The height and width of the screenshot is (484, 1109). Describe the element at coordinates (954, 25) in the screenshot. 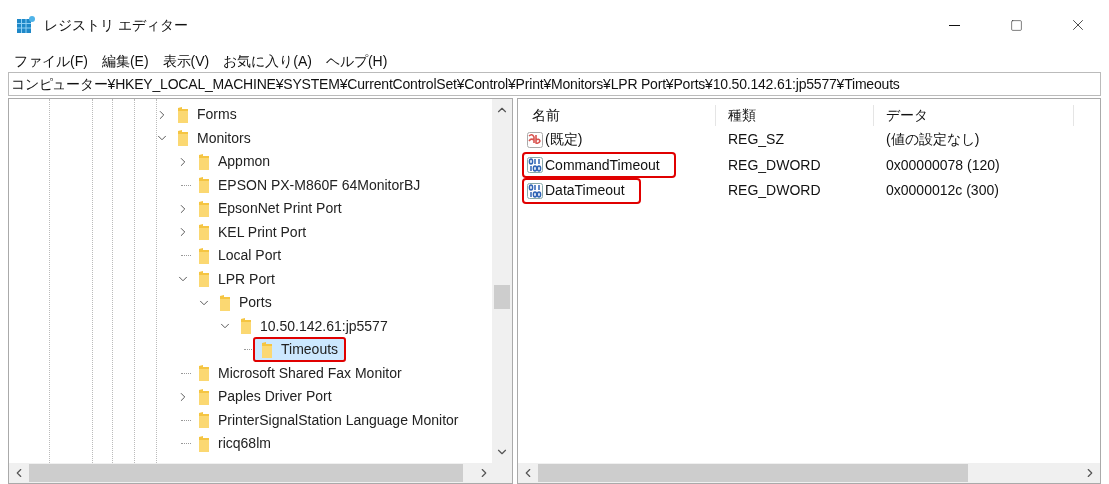

I see `minimize-icon` at that location.